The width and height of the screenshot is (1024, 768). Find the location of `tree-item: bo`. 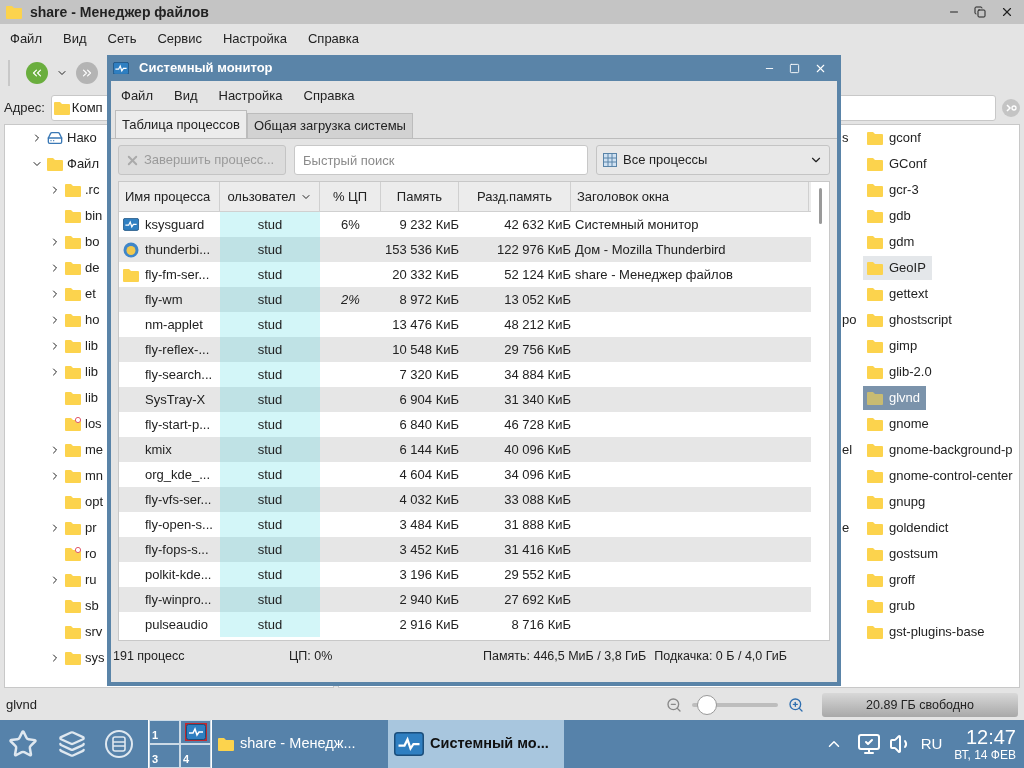

tree-item: bo is located at coordinates (92, 242).